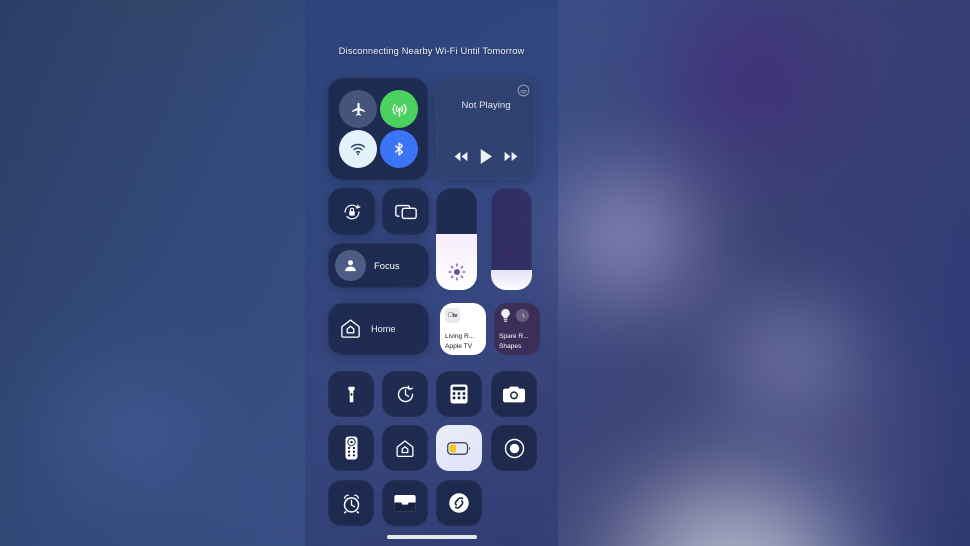 This screenshot has height=546, width=970. What do you see at coordinates (505, 315) in the screenshot?
I see `lightbulb-icon` at bounding box center [505, 315].